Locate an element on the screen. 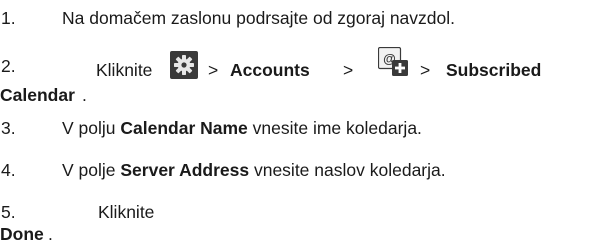 The height and width of the screenshot is (245, 600). step-5-period: . is located at coordinates (50, 234).